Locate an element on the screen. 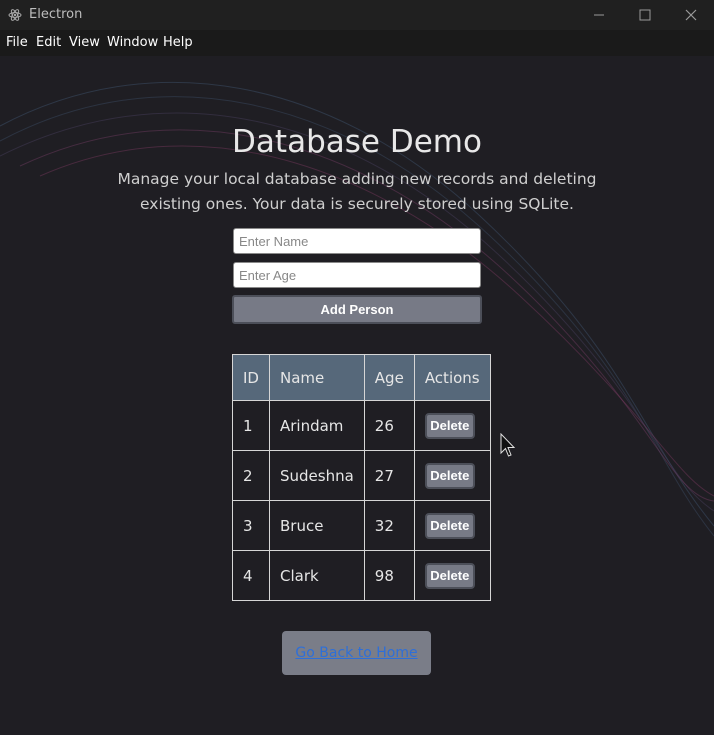 The image size is (714, 735). table-row: 4 Clark 98 Delete is located at coordinates (361, 575).